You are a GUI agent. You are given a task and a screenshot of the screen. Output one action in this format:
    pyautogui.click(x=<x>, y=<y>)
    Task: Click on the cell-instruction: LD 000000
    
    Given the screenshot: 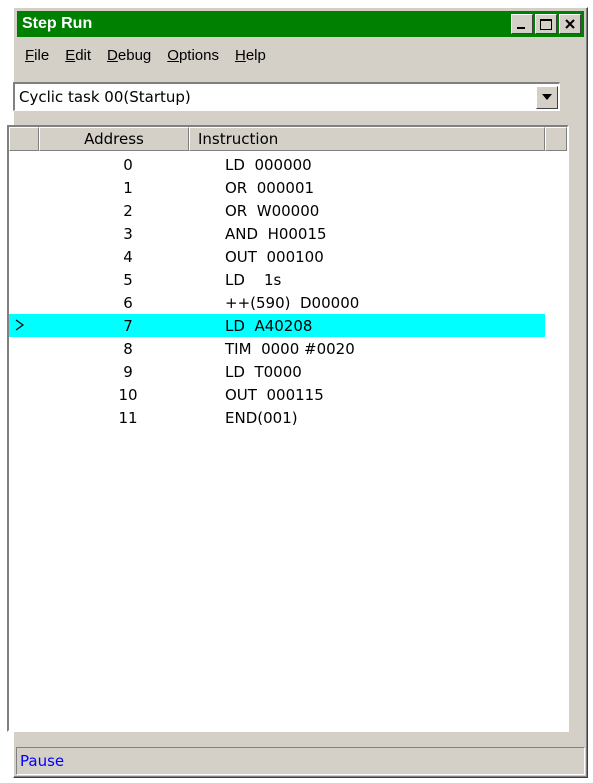 What is the action you would take?
    pyautogui.click(x=268, y=164)
    